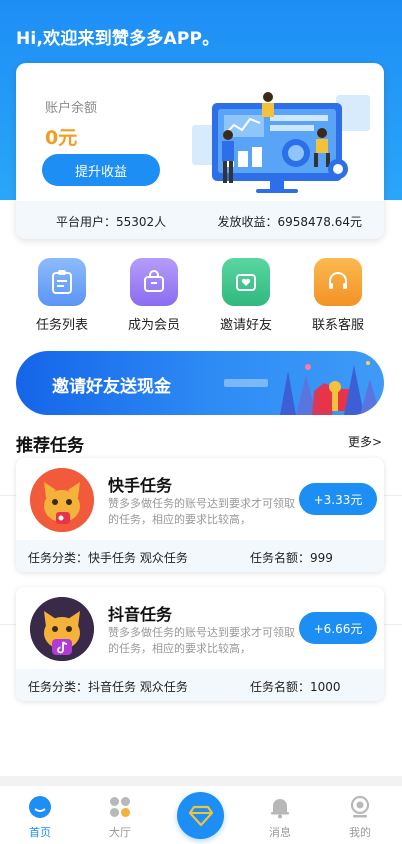 The image size is (402, 844). What do you see at coordinates (291, 558) in the screenshot?
I see `task-quota: 任务名额：999` at bounding box center [291, 558].